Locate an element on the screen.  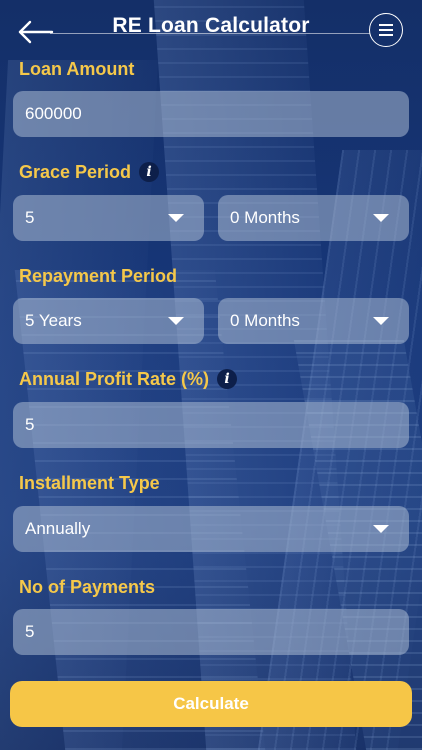
repayment-period-label: Repayment Period is located at coordinates (98, 276).